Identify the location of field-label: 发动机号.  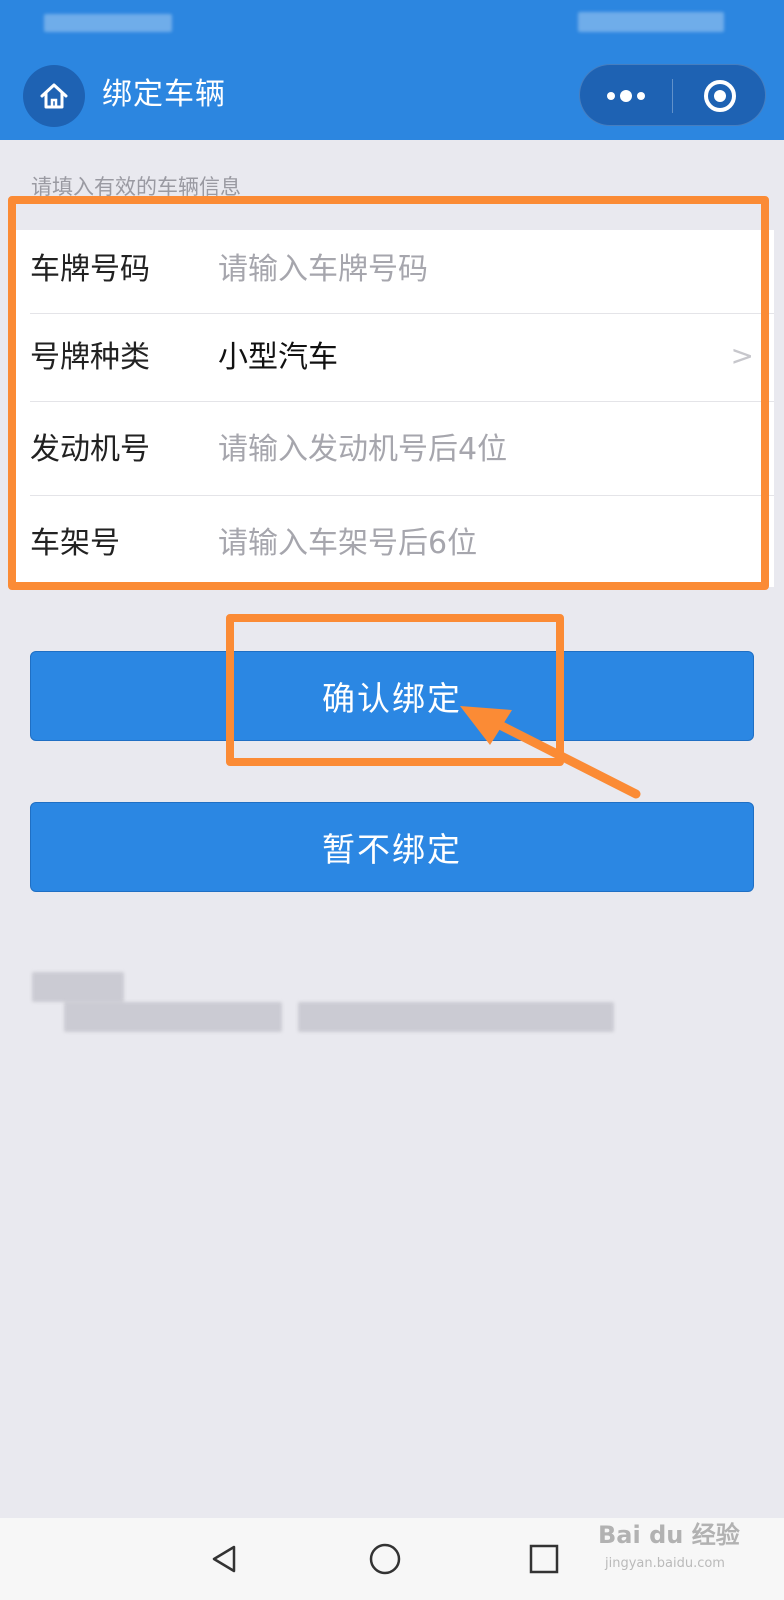
(90, 449).